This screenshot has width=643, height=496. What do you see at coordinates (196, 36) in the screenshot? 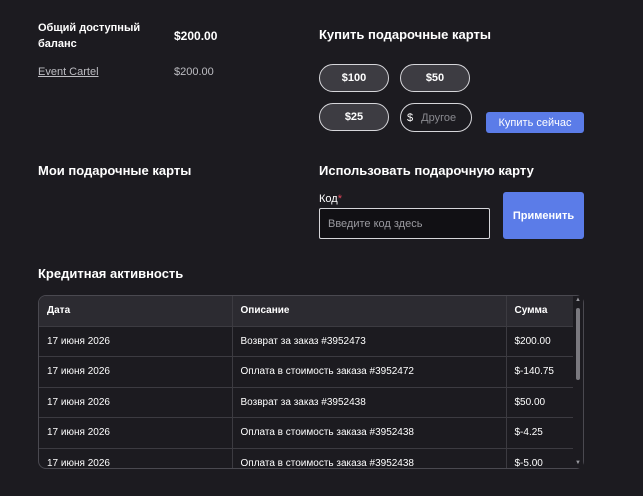
I see `total-balance-value: $200.00` at bounding box center [196, 36].